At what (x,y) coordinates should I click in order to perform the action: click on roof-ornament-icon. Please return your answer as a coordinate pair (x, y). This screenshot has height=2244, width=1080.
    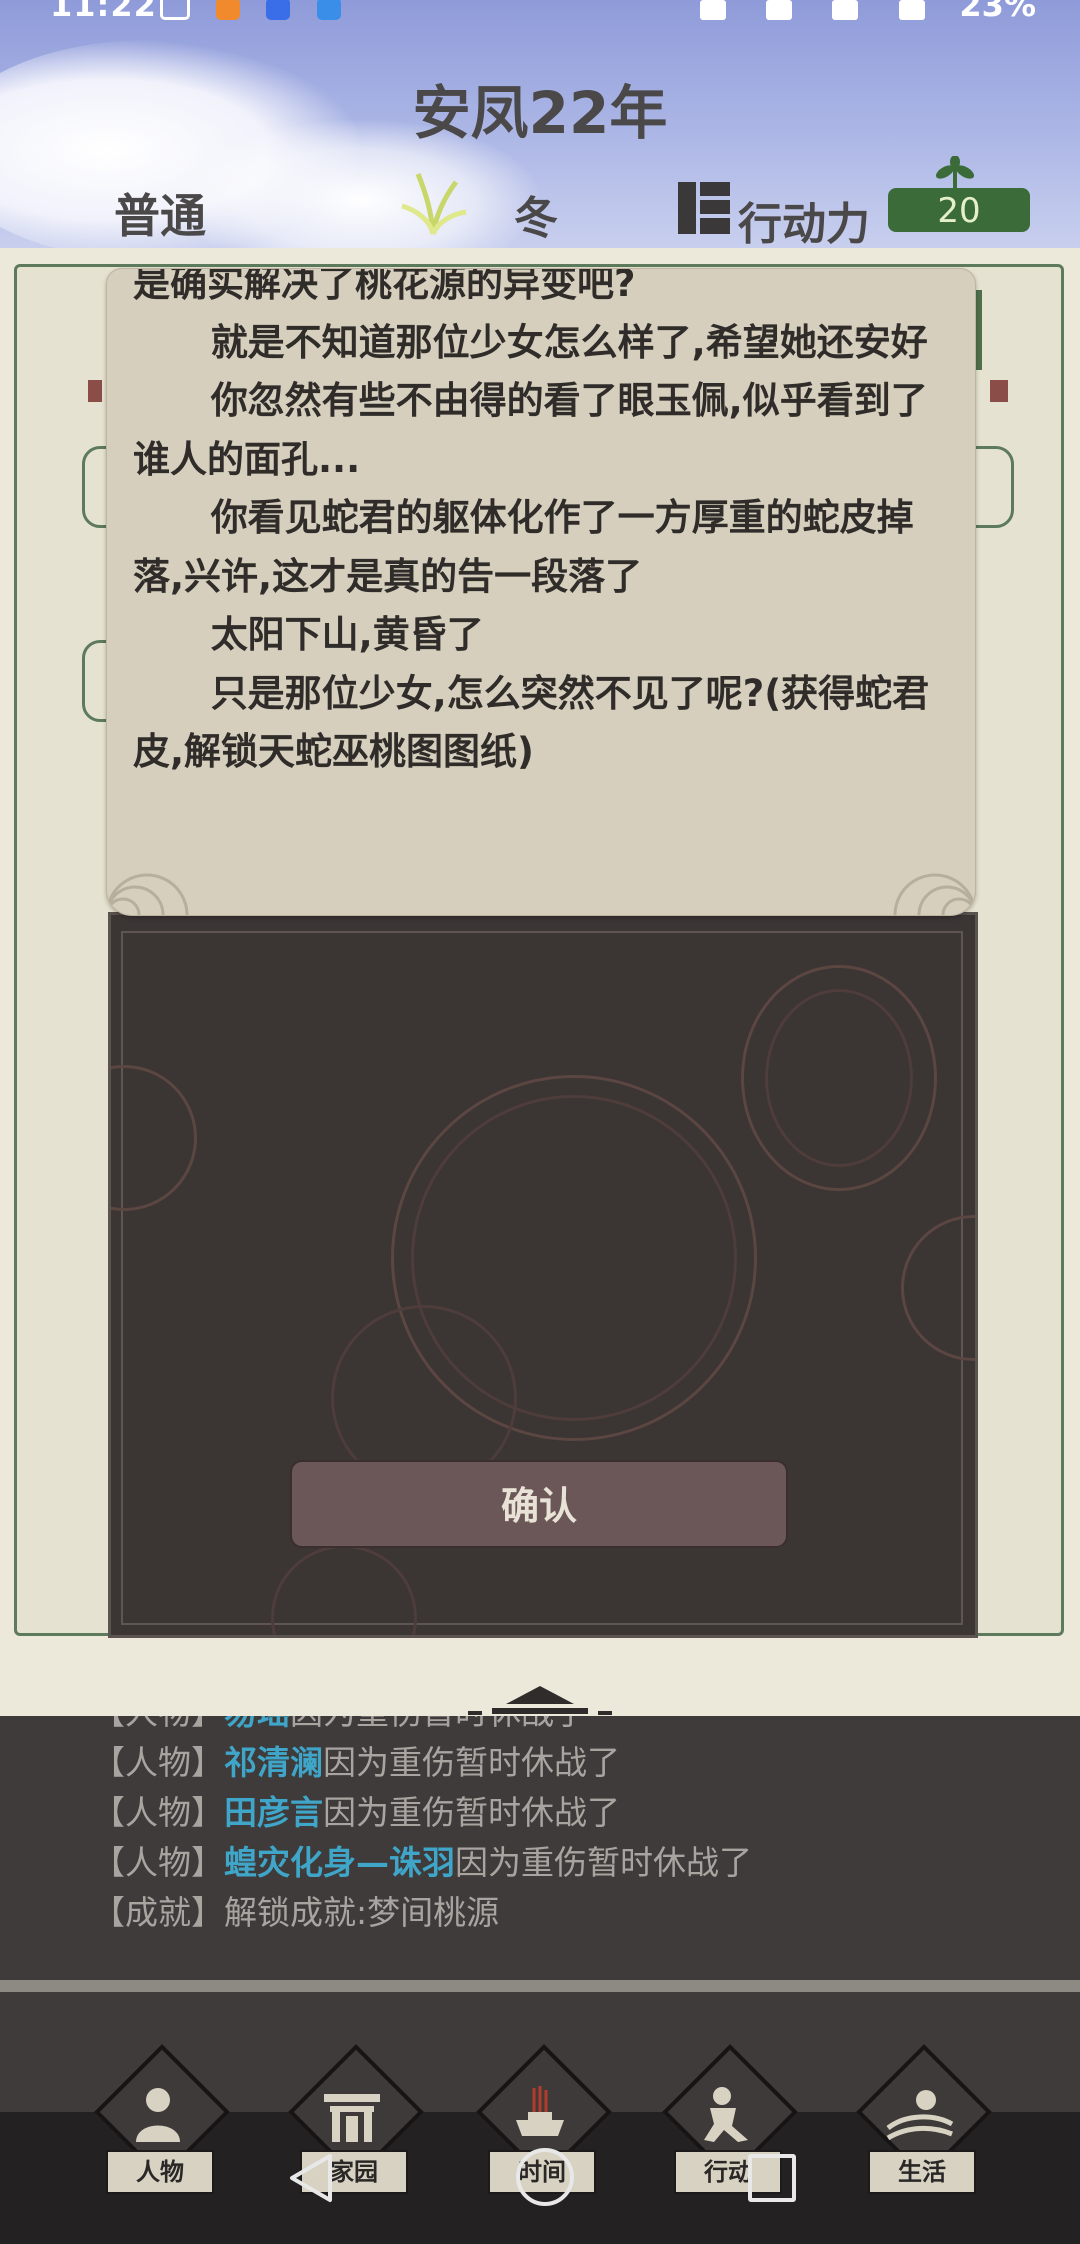
    Looking at the image, I should click on (540, 1700).